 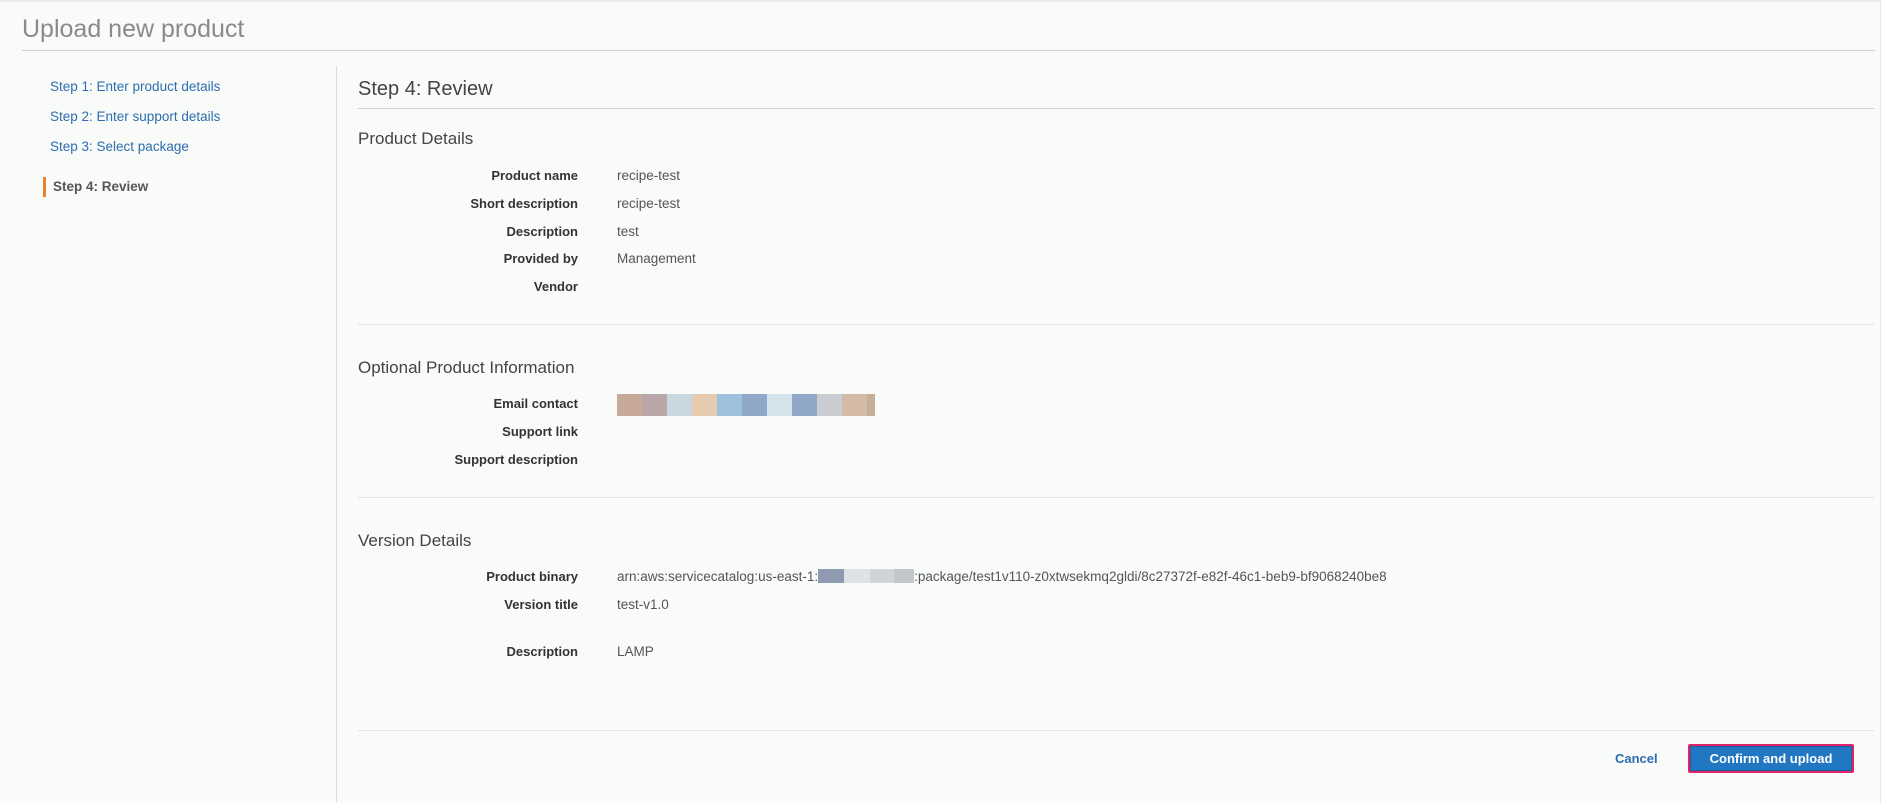 I want to click on page-title: Upload new product, so click(x=133, y=29).